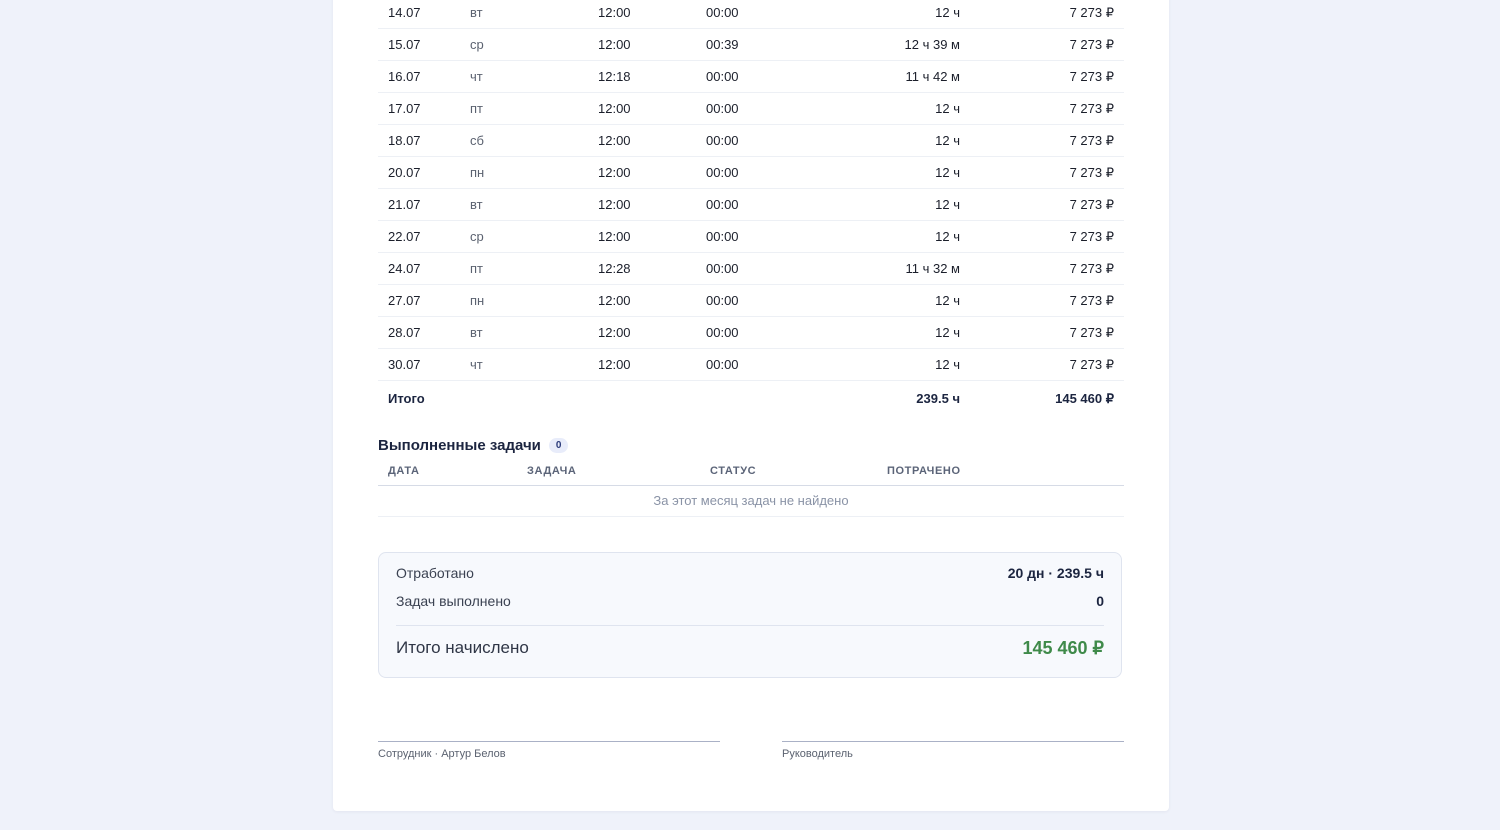 This screenshot has width=1500, height=830. Describe the element at coordinates (424, 172) in the screenshot. I see `row-date: 20.07` at that location.